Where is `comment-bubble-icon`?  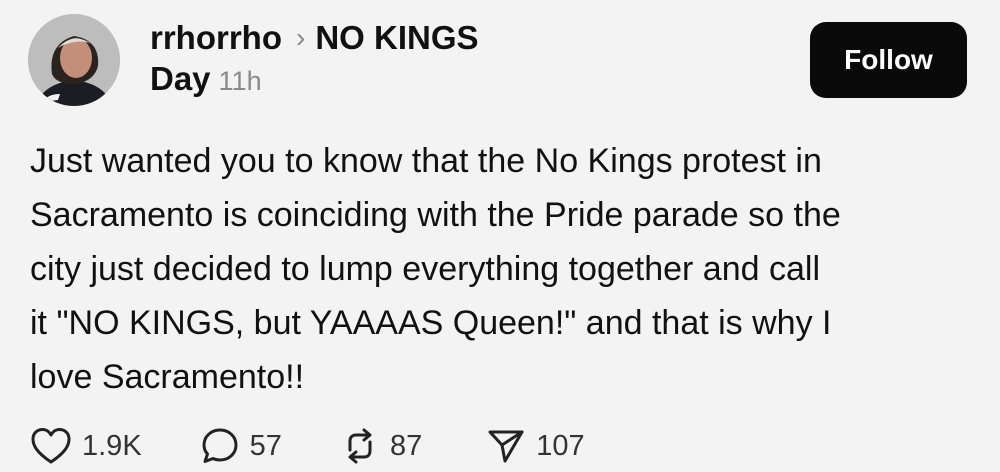
comment-bubble-icon is located at coordinates (220, 445).